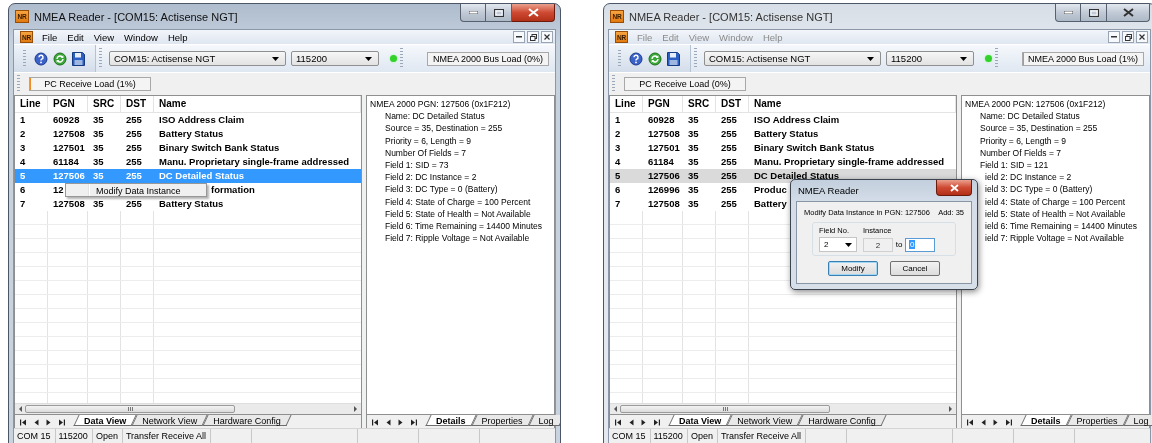 This screenshot has width=1152, height=443. What do you see at coordinates (177, 37) in the screenshot?
I see `menu-item: Help` at bounding box center [177, 37].